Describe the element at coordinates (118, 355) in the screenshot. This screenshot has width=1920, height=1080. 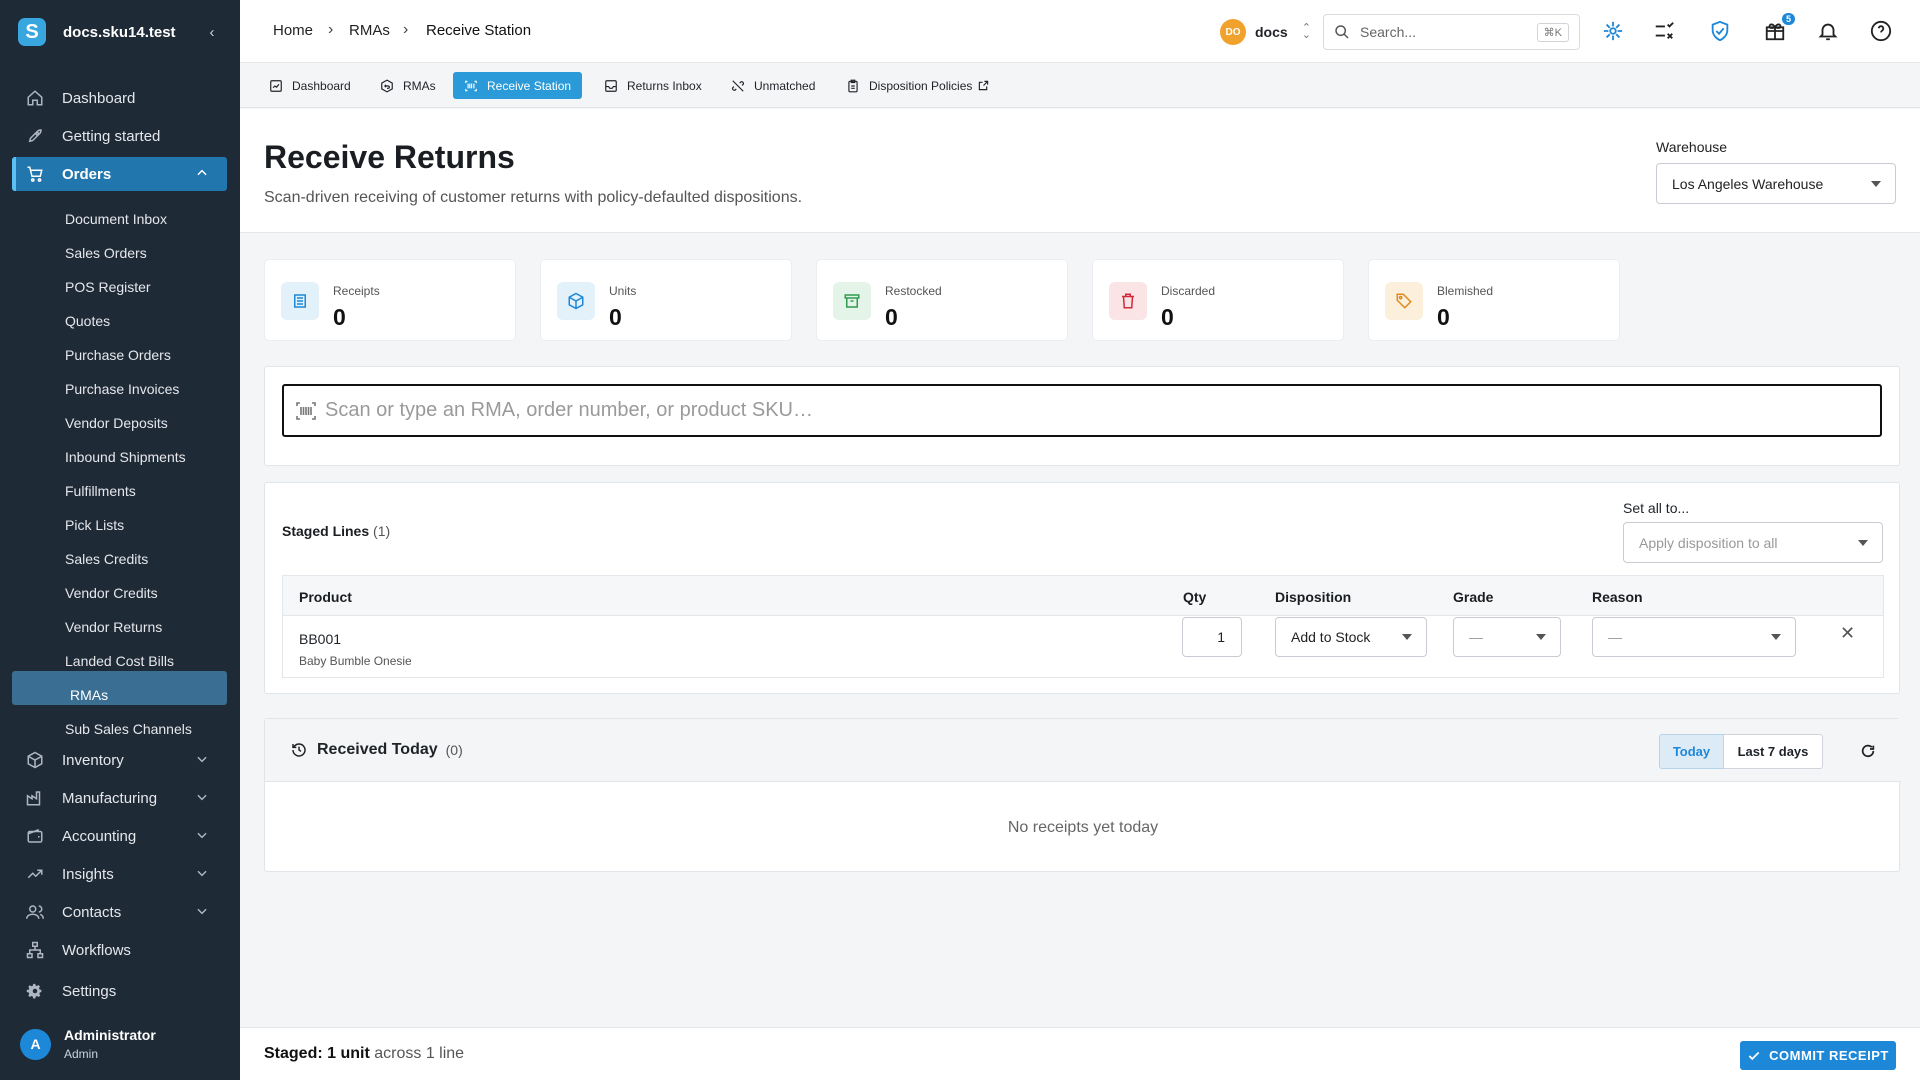
I see `sidebar-subitem-purchase-orders: Purchase Orders` at that location.